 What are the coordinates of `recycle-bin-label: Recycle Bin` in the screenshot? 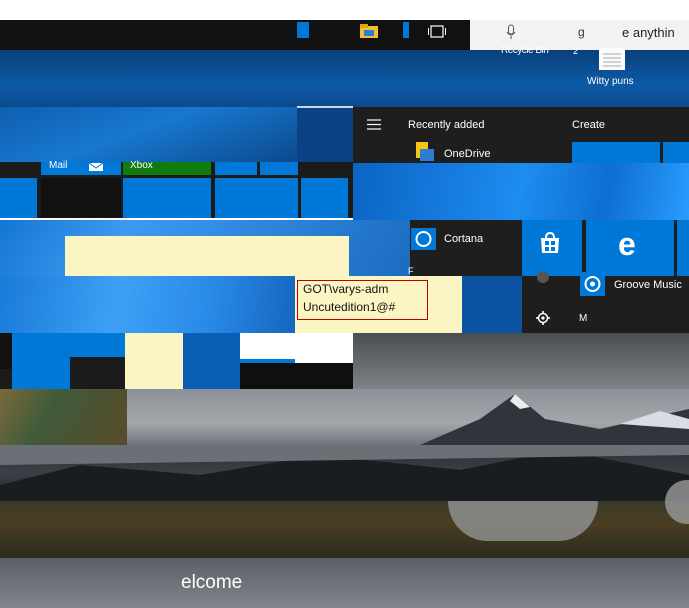 It's located at (525, 50).